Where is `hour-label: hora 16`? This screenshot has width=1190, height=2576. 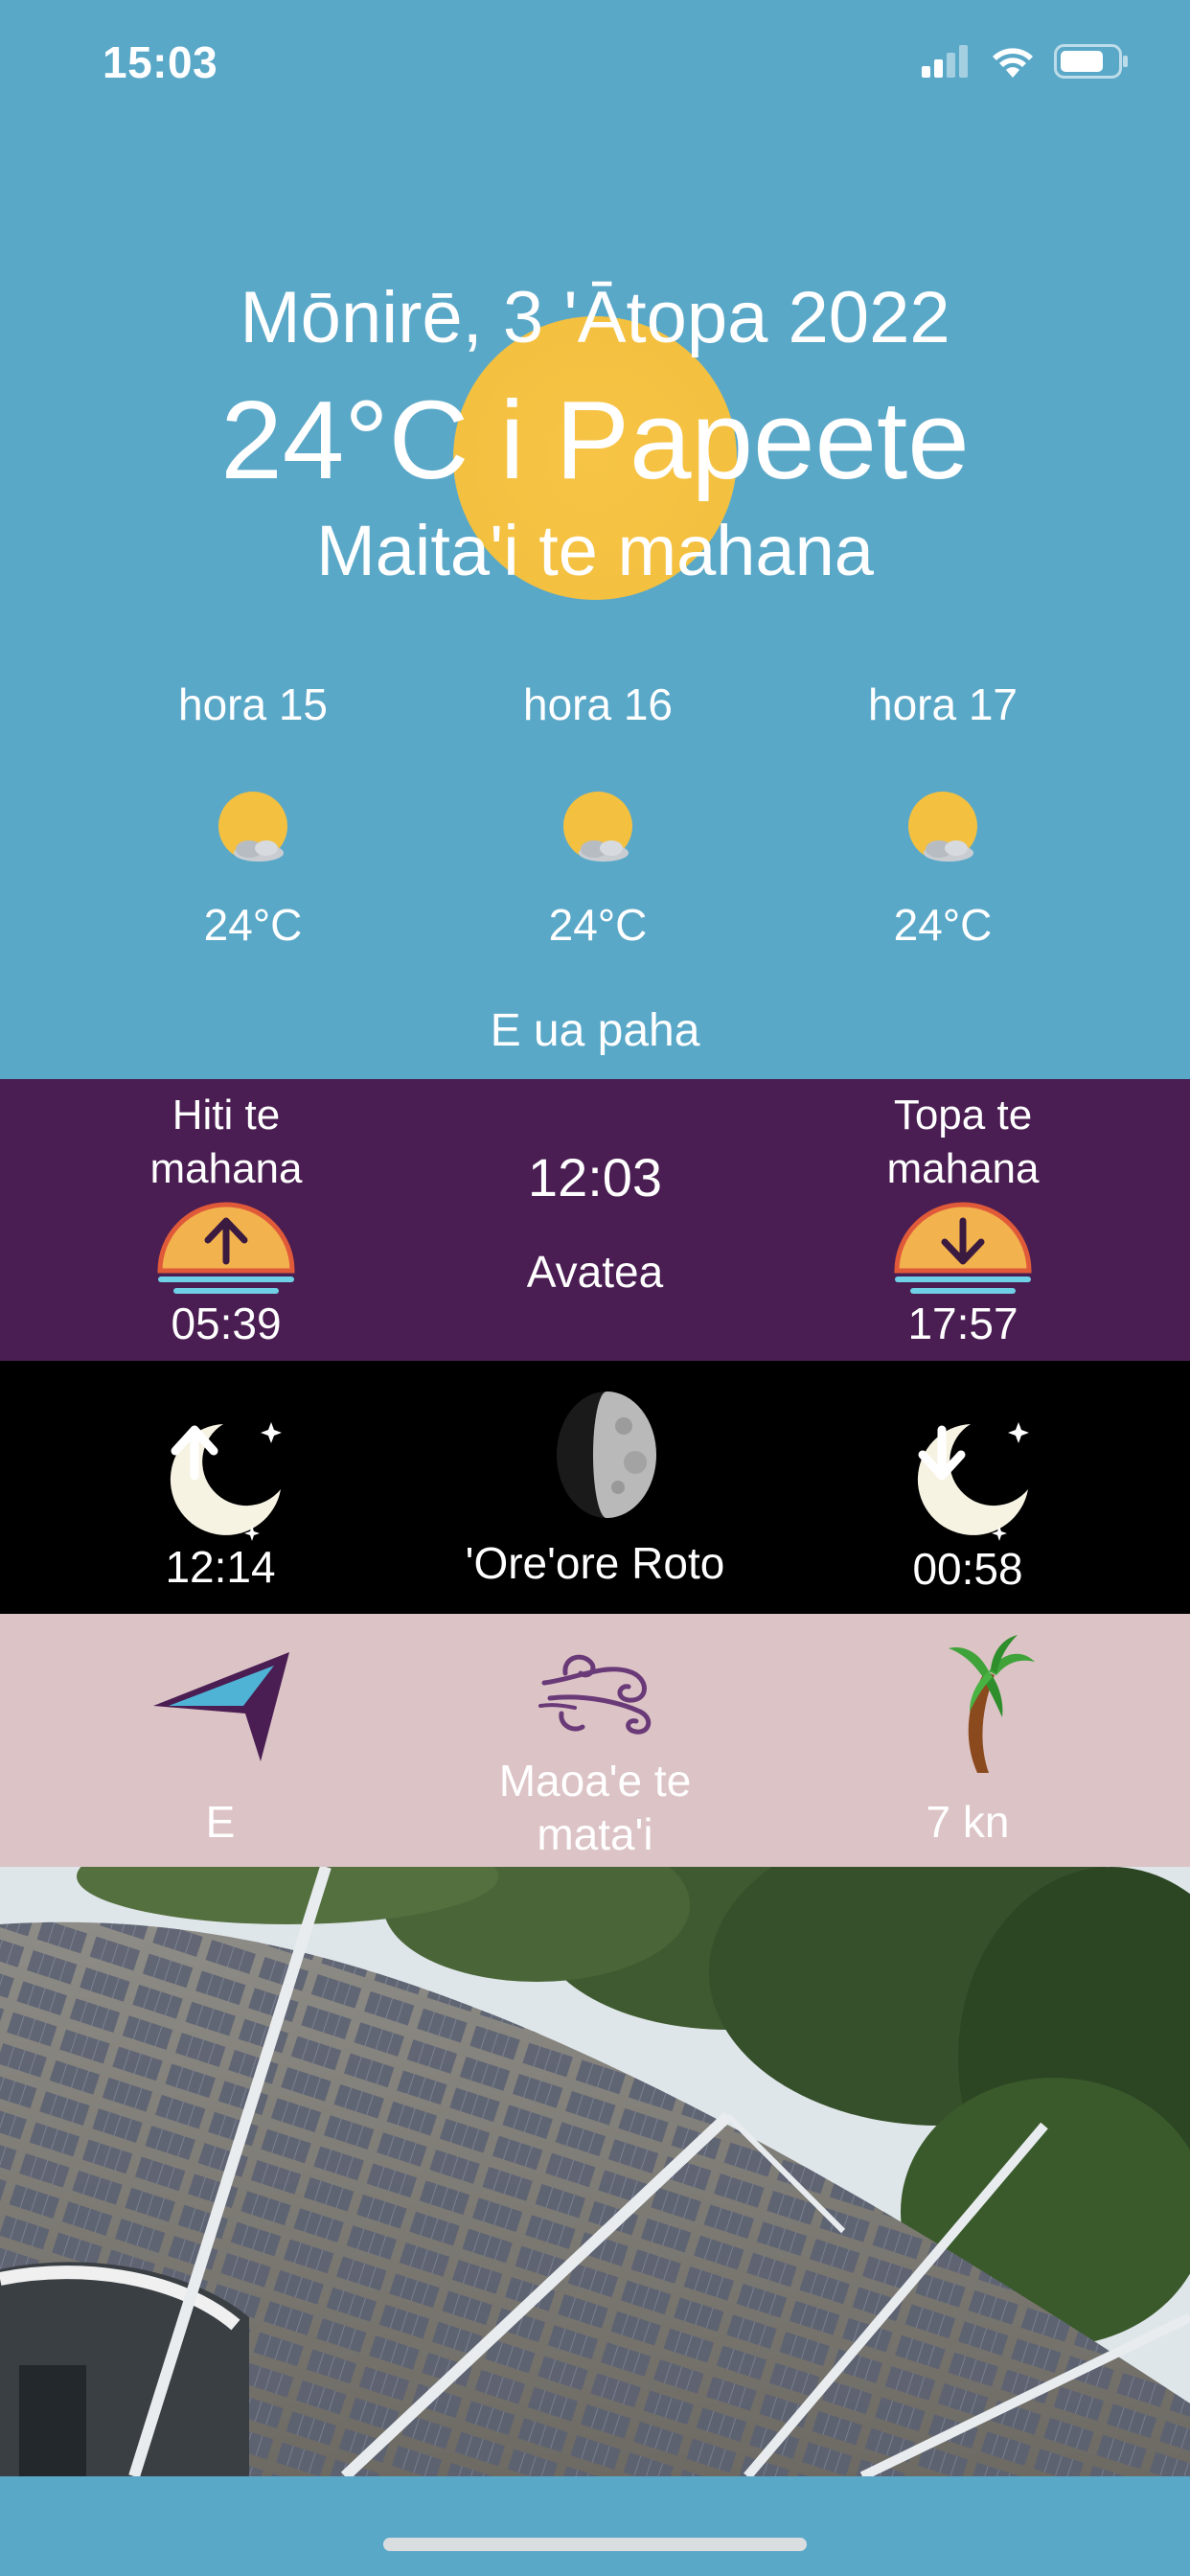
hour-label: hora 16 is located at coordinates (598, 704).